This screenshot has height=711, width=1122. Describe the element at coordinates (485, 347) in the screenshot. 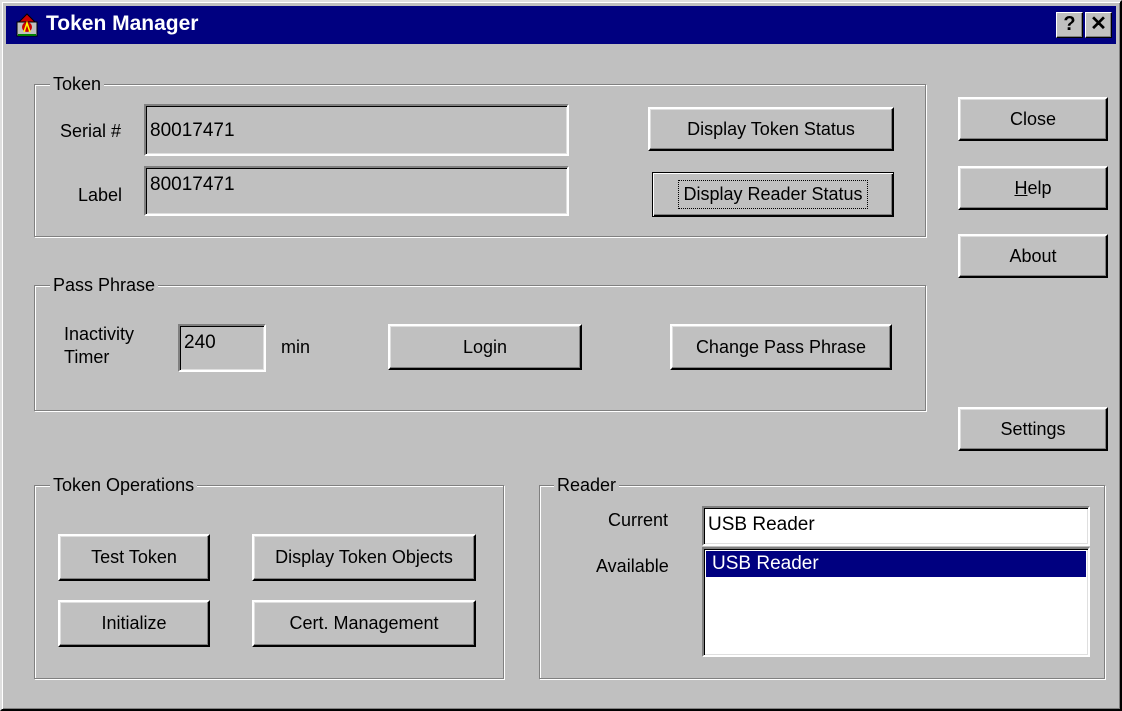

I see `login-button: Login` at that location.